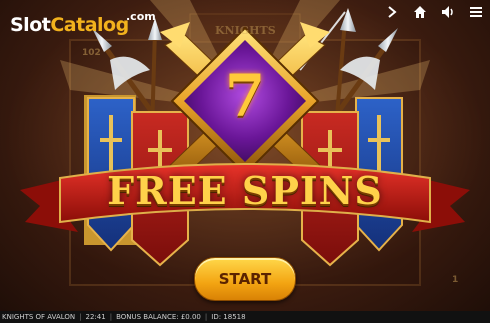 This screenshot has height=323, width=490. What do you see at coordinates (448, 12) in the screenshot?
I see `speaker-icon` at bounding box center [448, 12].